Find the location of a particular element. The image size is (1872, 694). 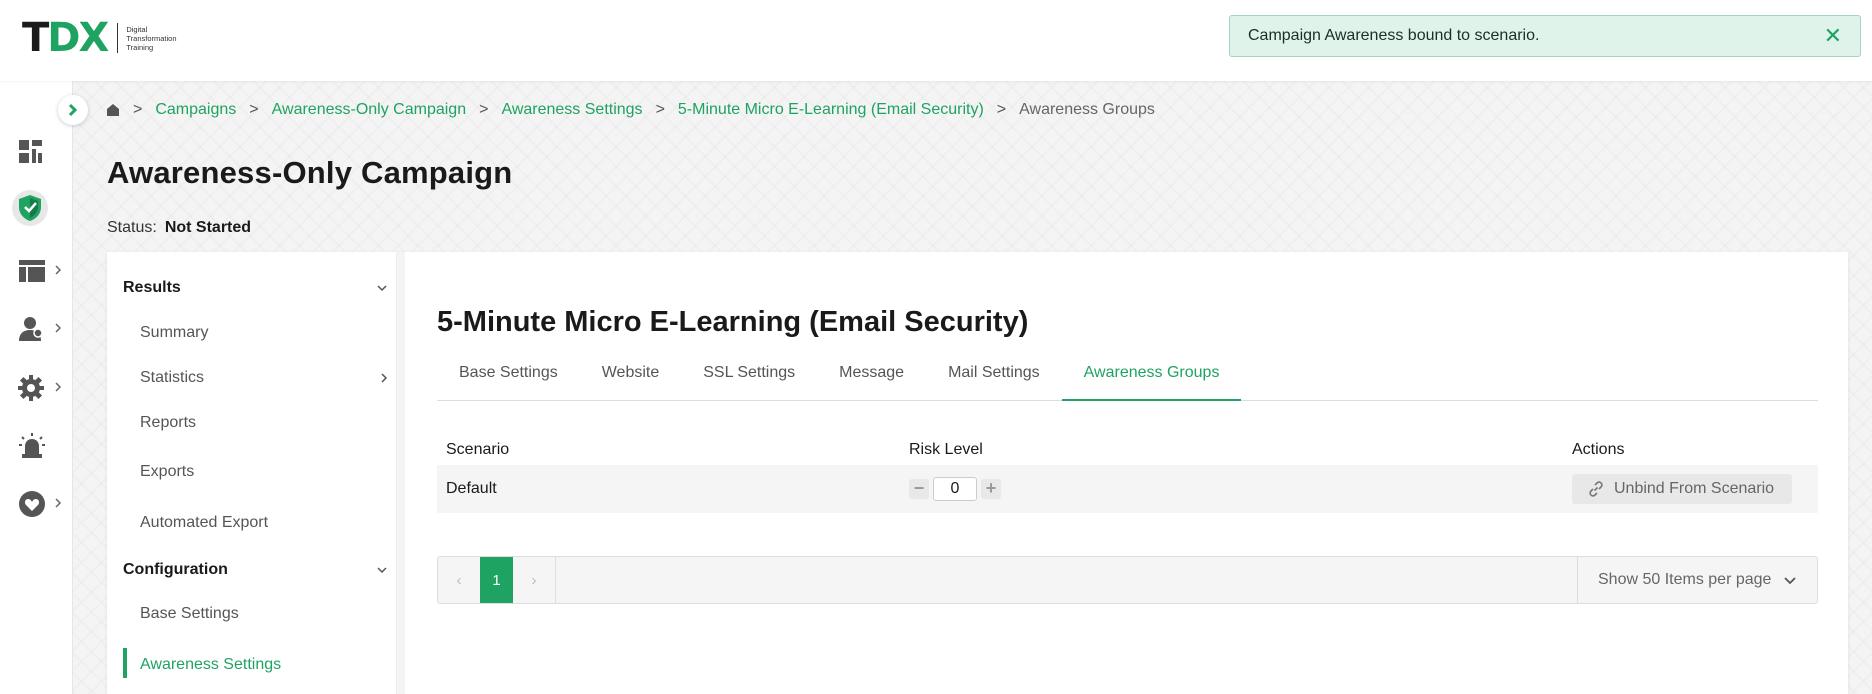

subnav-group-configuration: Configuration is located at coordinates (255, 570).